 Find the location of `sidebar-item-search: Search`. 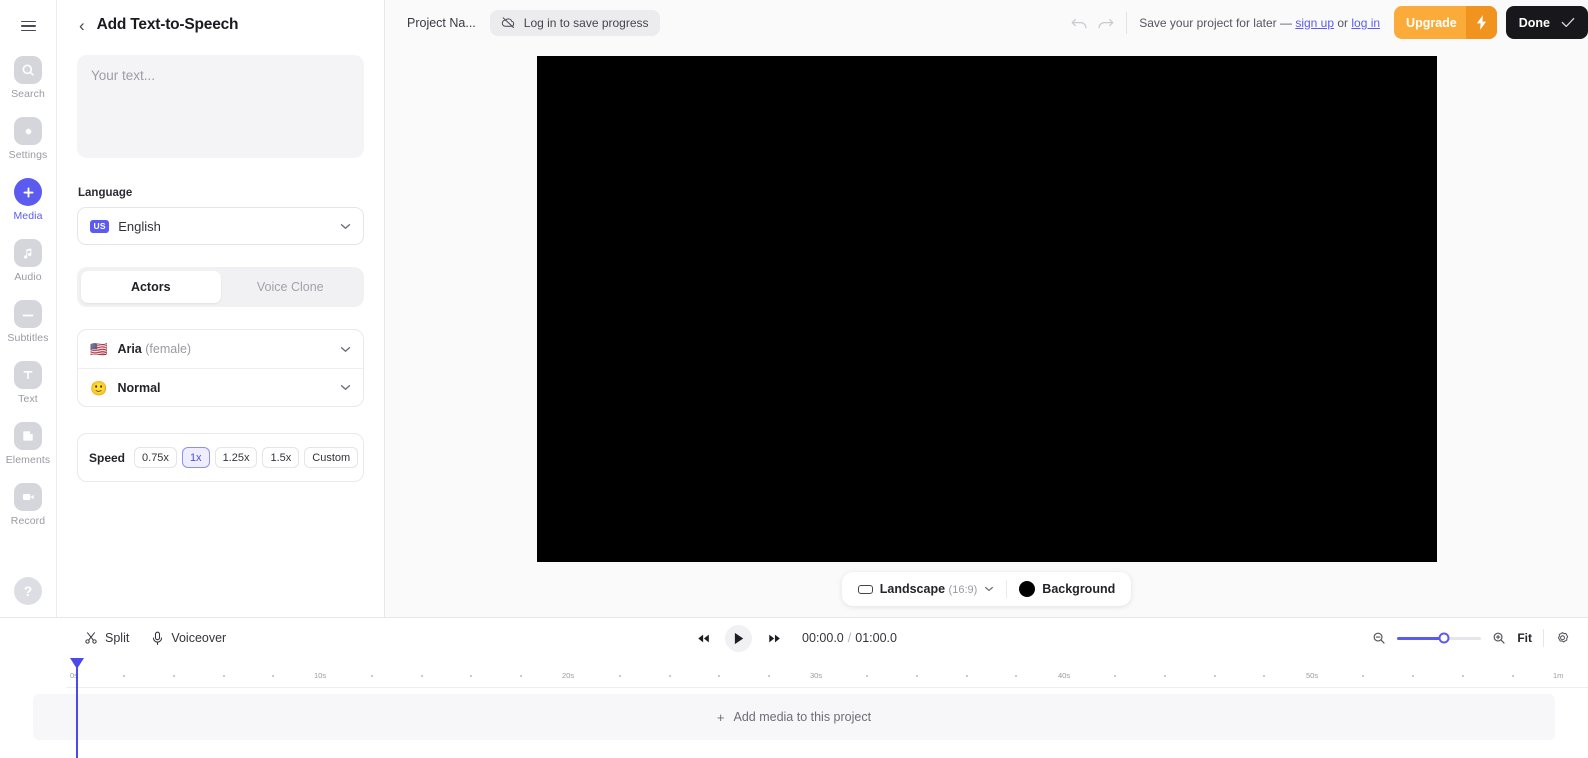

sidebar-item-search: Search is located at coordinates (28, 78).